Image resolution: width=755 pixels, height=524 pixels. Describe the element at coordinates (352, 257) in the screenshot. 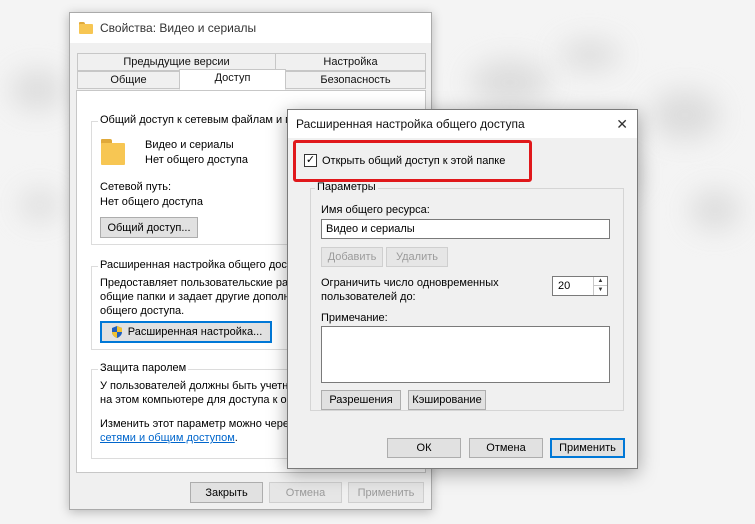

I see `add-button: Добавить` at that location.